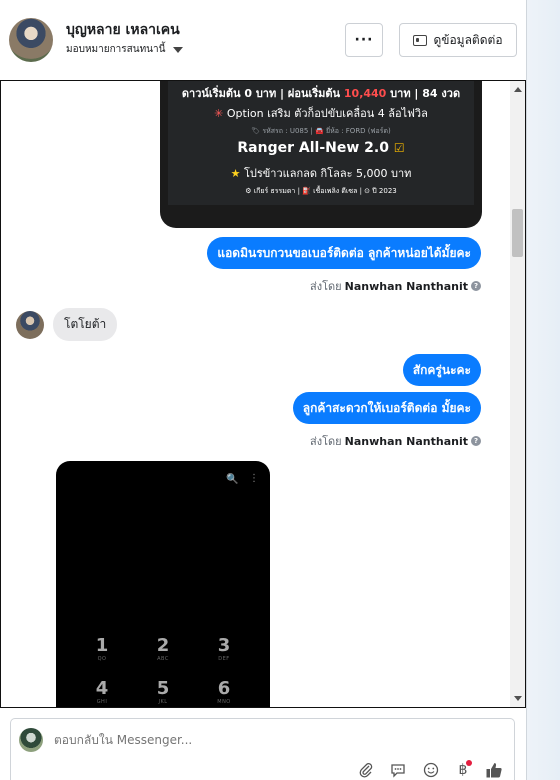 The height and width of the screenshot is (780, 560). What do you see at coordinates (254, 478) in the screenshot?
I see `kebab-menu-icon: ⋮` at bounding box center [254, 478].